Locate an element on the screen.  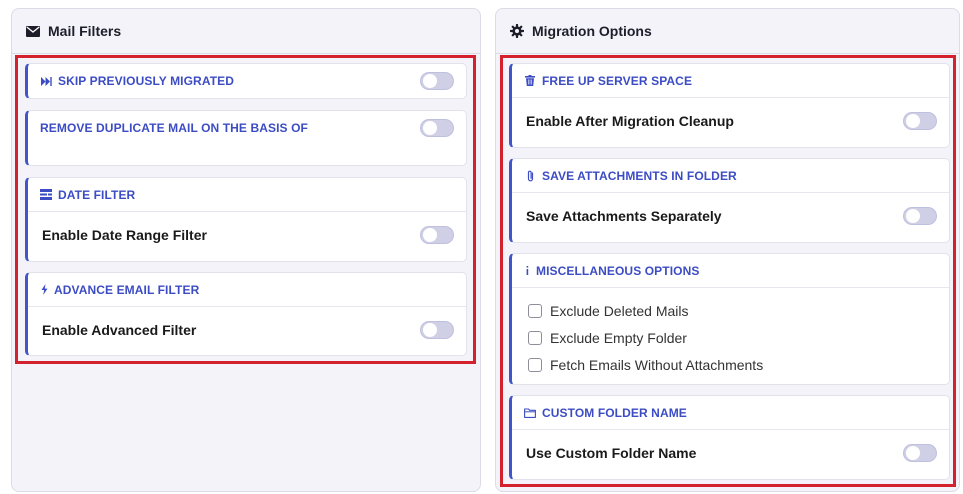
migration-options-header: Migration Options is located at coordinates (727, 31).